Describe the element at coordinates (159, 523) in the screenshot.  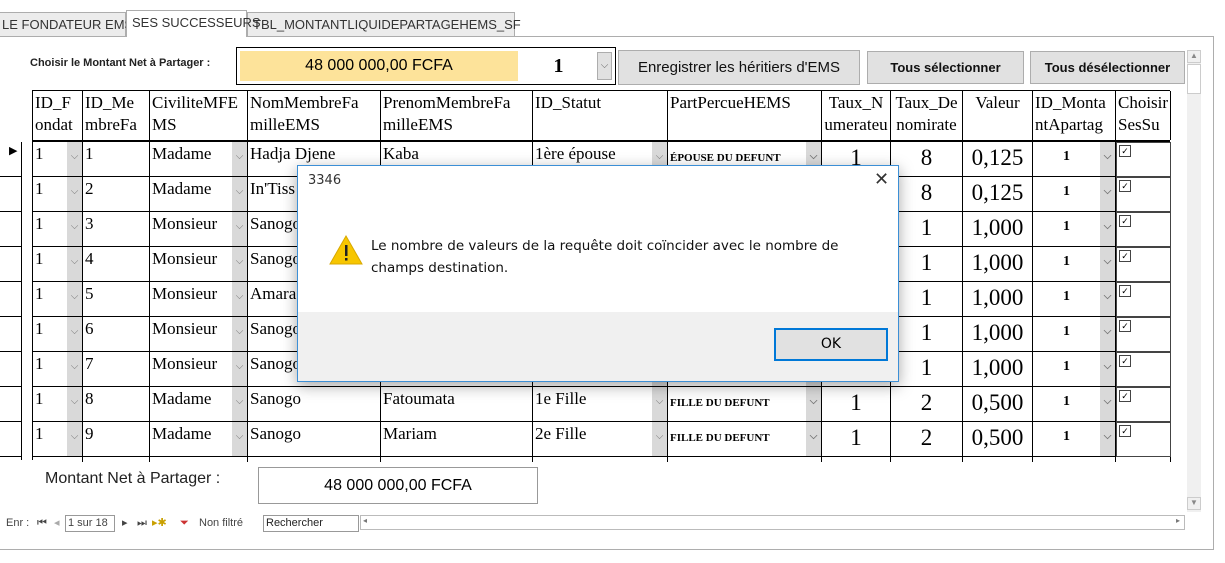
I see `new-record-icon: ▸✱` at that location.